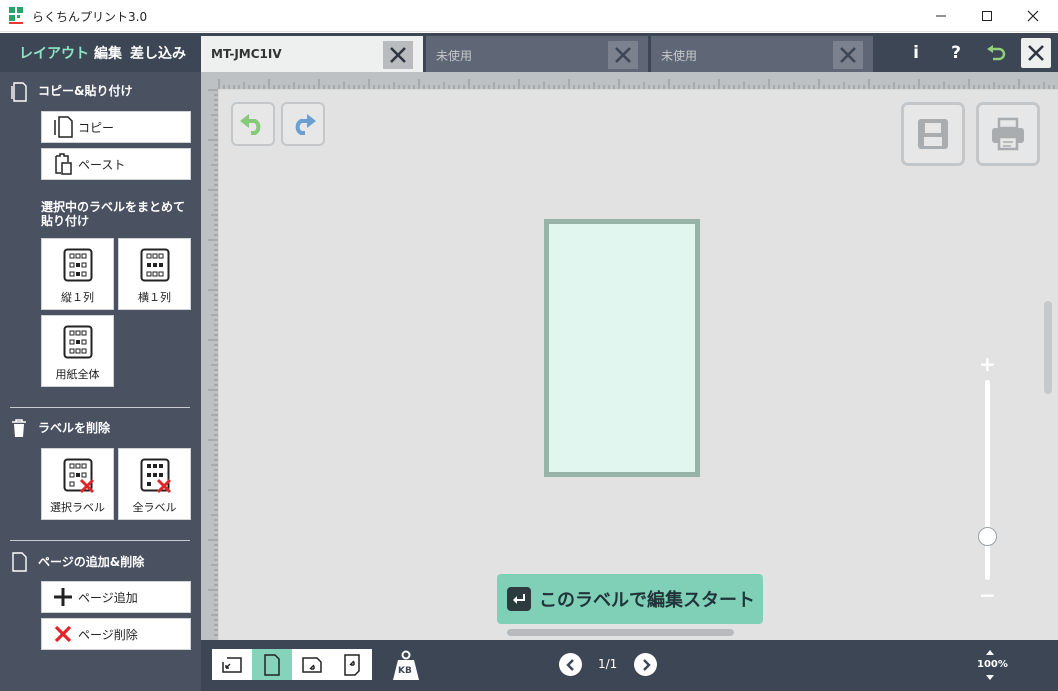 Image resolution: width=1058 pixels, height=691 pixels. Describe the element at coordinates (647, 600) in the screenshot. I see `start-editing-label: このラベルで編集スタート` at that location.